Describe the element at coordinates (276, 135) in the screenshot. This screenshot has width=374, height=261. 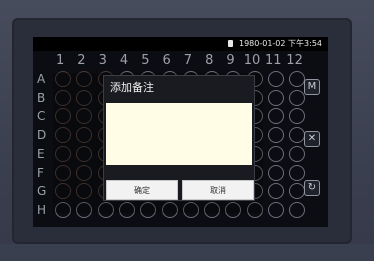
I see `well-D11` at that location.